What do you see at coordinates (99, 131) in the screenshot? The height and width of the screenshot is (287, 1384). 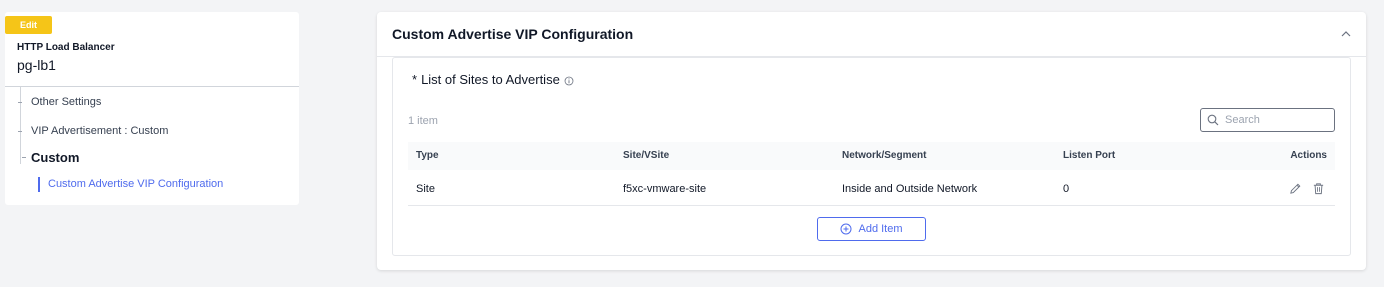 I see `nav-item-vip-advertisement: VIP Advertisement : Custom` at bounding box center [99, 131].